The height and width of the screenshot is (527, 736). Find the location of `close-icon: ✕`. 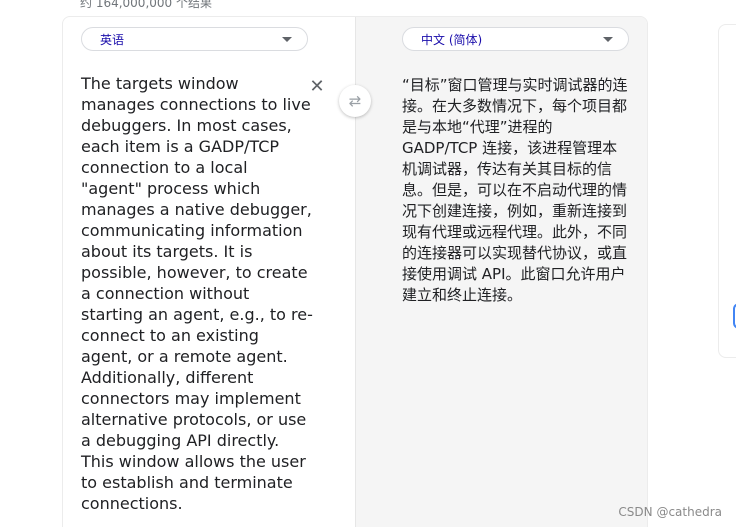

close-icon: ✕ is located at coordinates (317, 87).